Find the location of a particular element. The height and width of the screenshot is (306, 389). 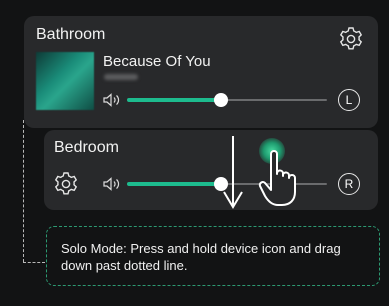

track-title: Because Of You is located at coordinates (157, 61).